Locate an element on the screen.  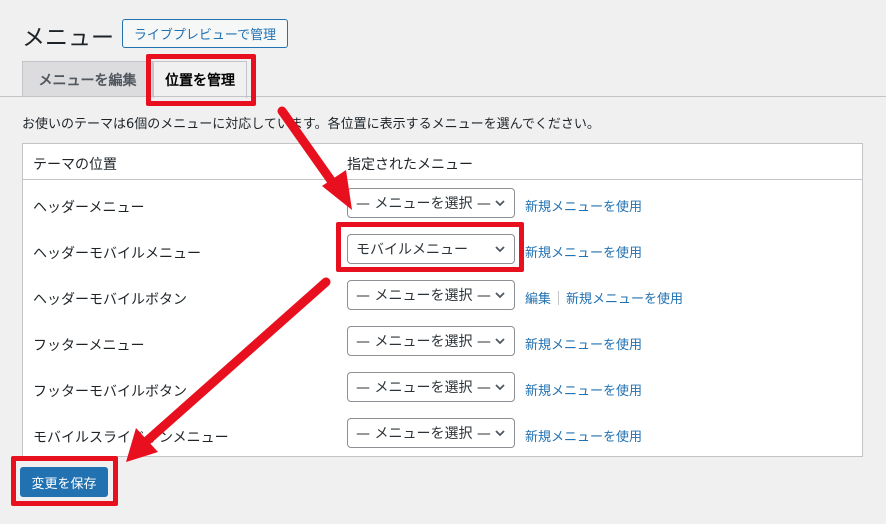
link-separator is located at coordinates (559, 297).